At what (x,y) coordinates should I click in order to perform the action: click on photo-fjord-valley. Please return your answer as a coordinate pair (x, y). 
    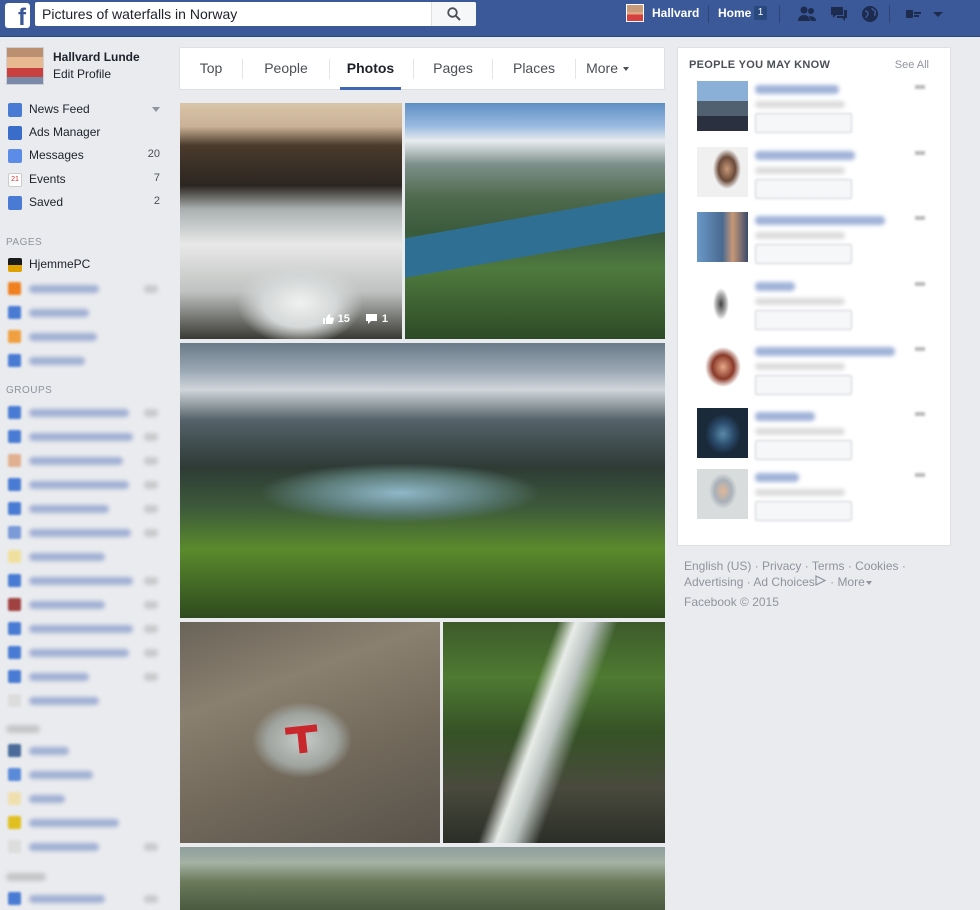
    Looking at the image, I should click on (535, 221).